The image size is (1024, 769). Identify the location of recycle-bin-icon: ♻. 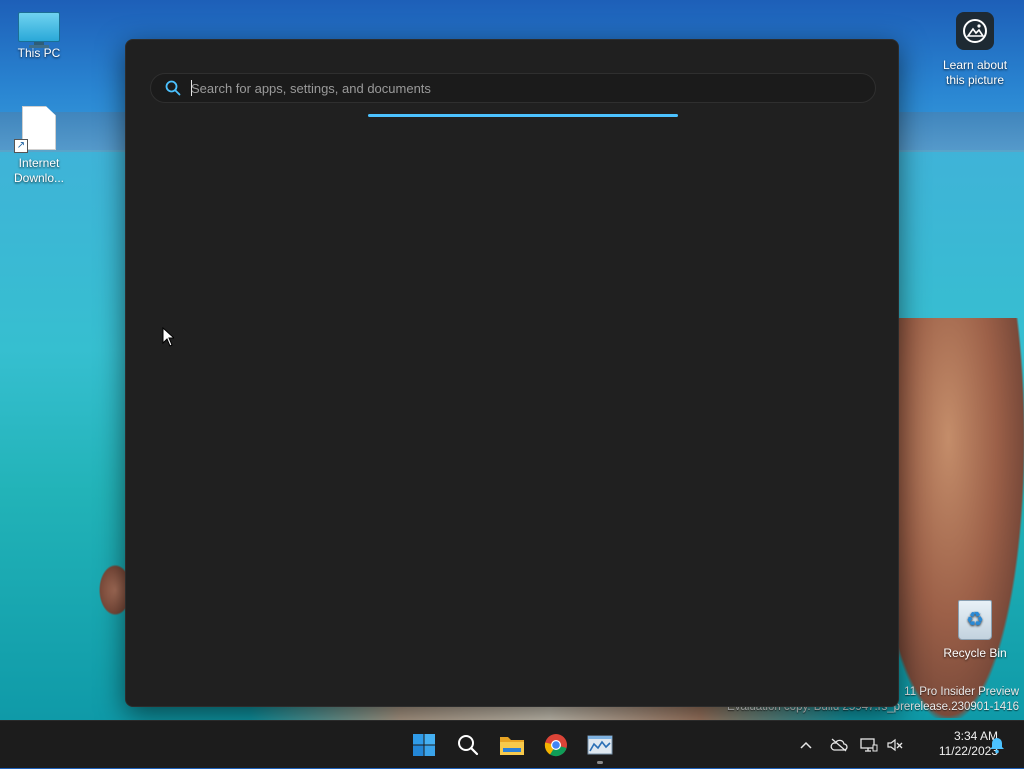
(975, 620).